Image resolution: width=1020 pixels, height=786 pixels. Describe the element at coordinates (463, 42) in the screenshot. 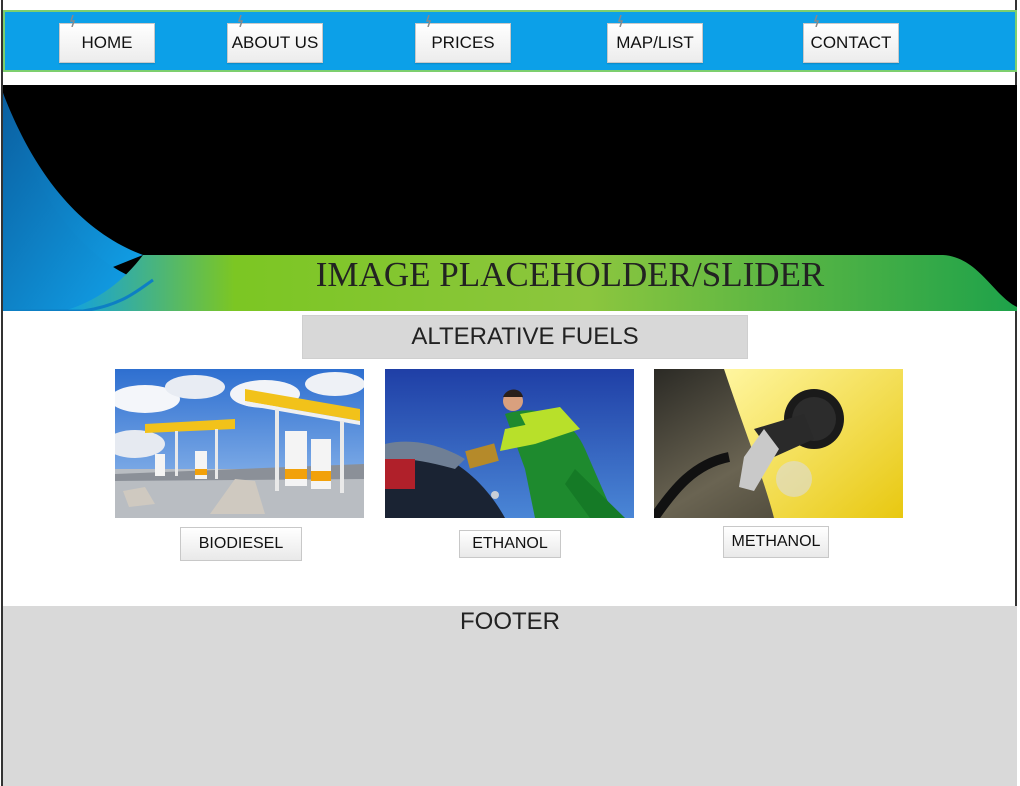

I see `nav-prices-label: PRICES` at that location.